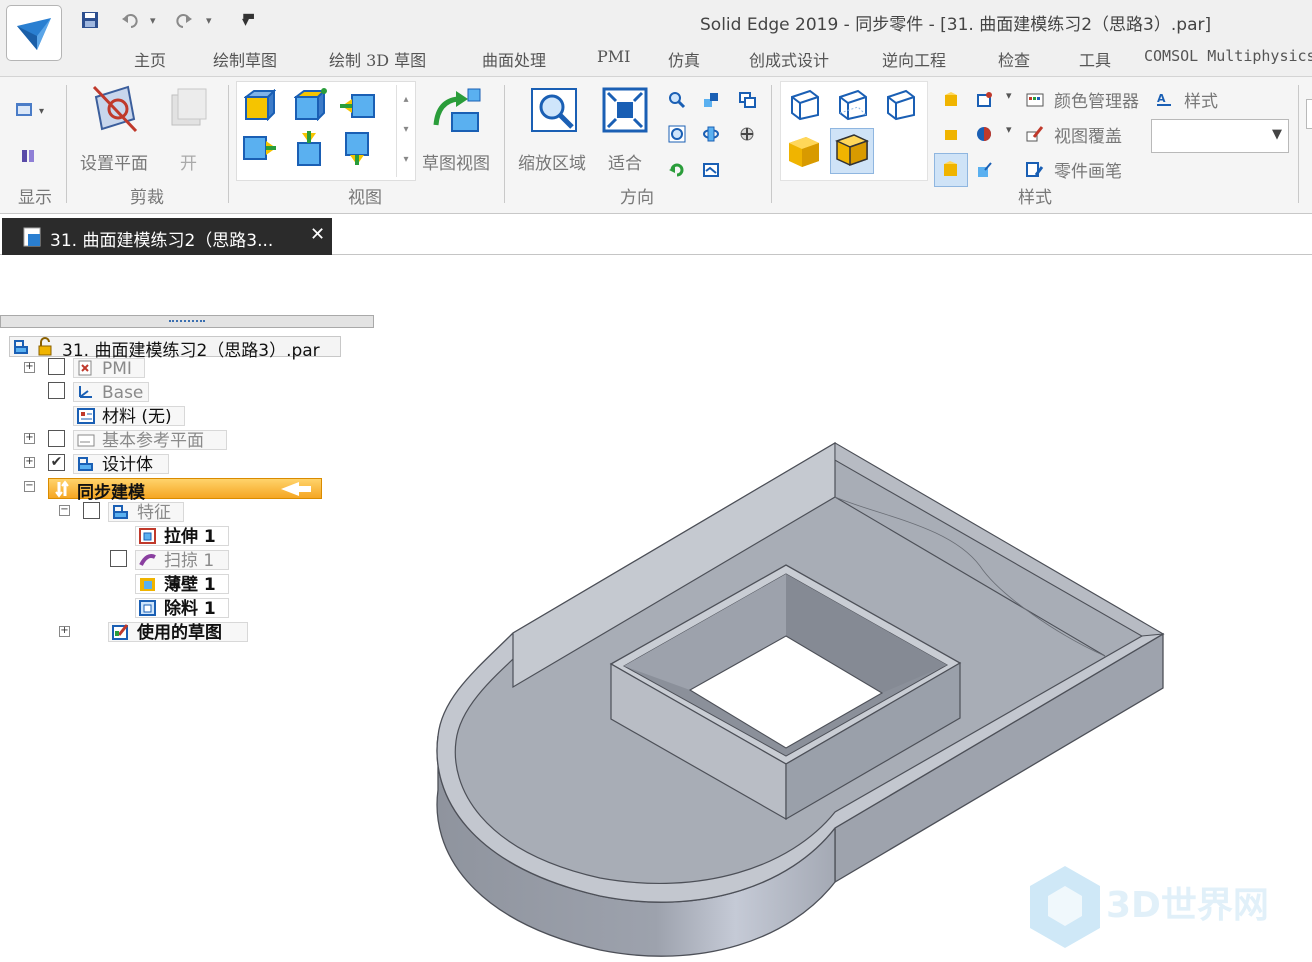 This screenshot has height=962, width=1312. What do you see at coordinates (555, 113) in the screenshot?
I see `zoom-area-icon` at bounding box center [555, 113].